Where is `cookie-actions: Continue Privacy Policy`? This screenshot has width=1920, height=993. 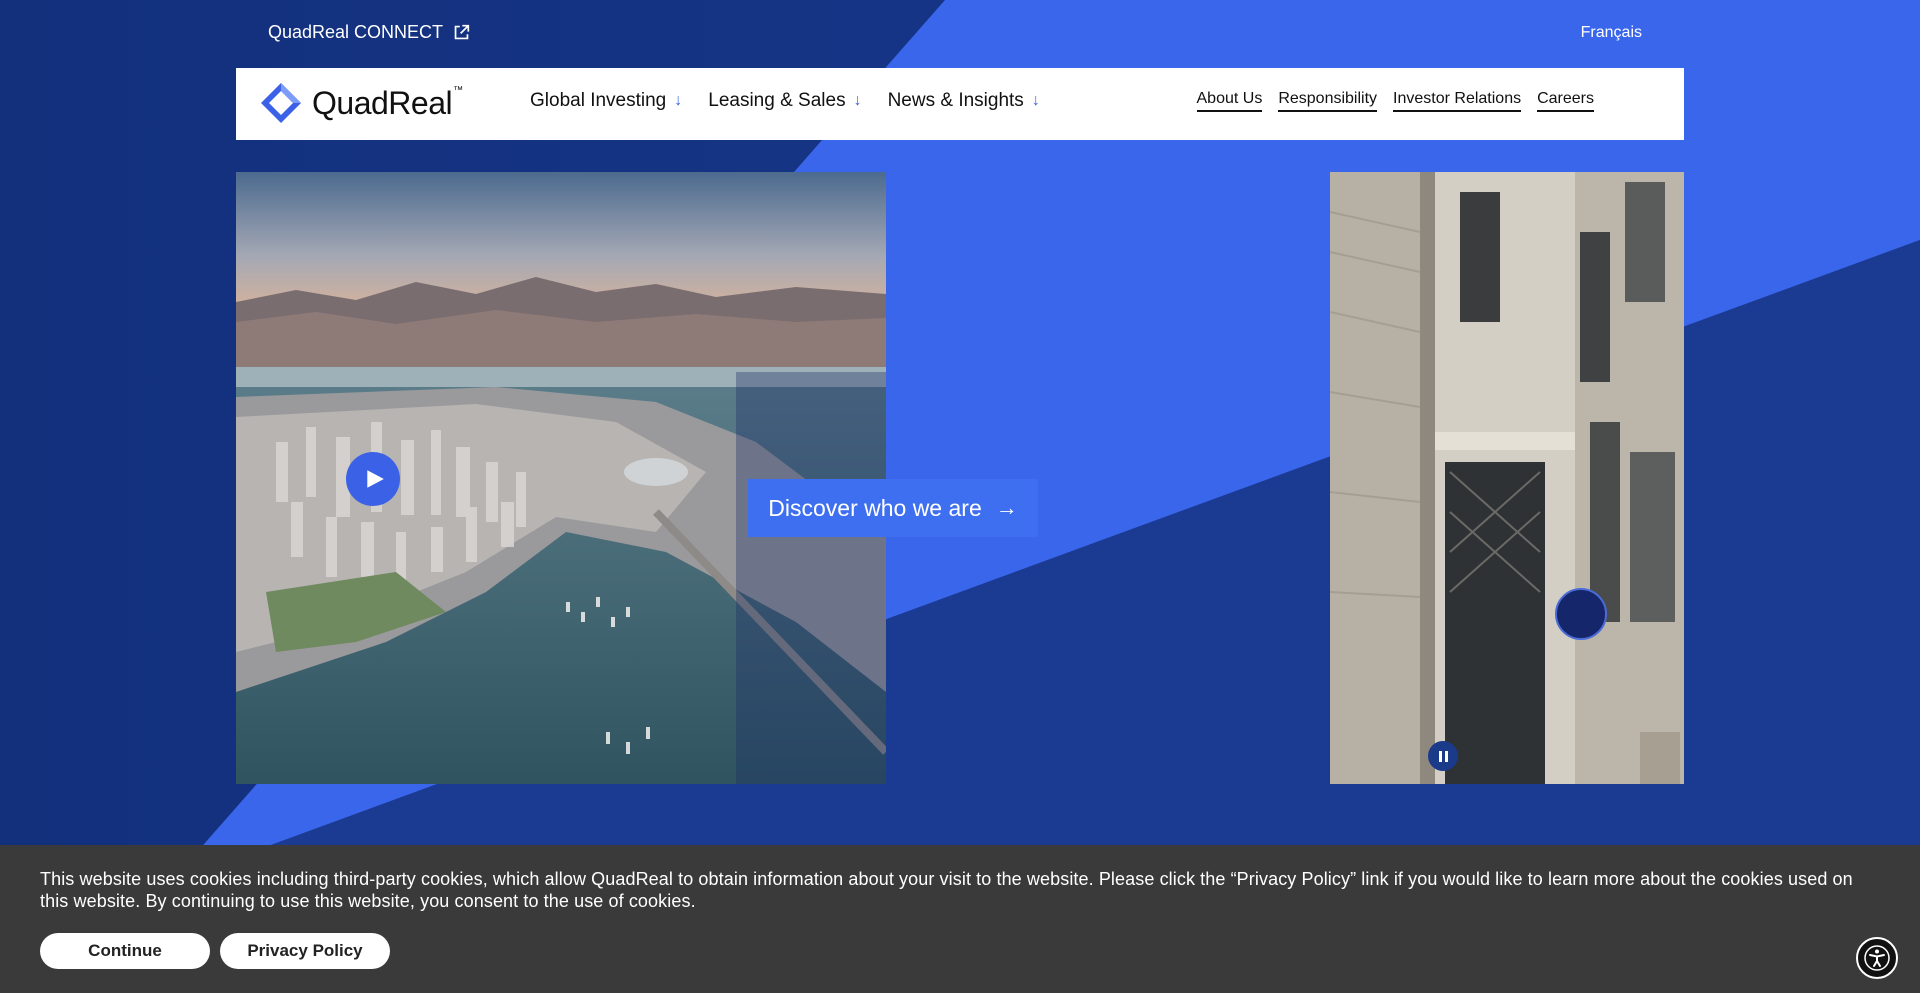 cookie-actions: Continue Privacy Policy is located at coordinates (215, 951).